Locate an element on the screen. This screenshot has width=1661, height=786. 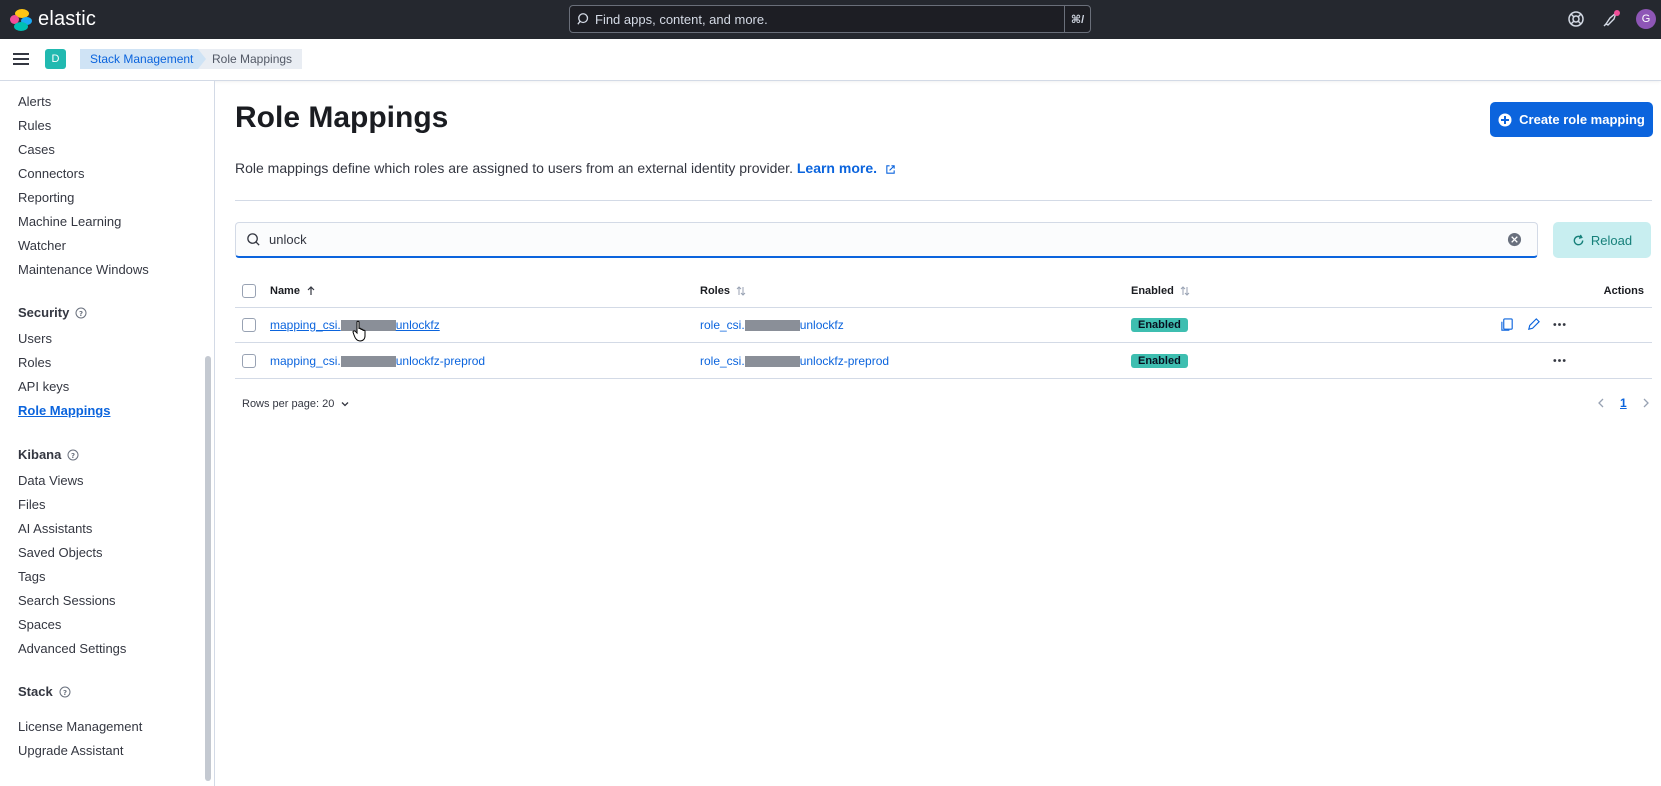
hamburger-menu-icon is located at coordinates (21, 59).